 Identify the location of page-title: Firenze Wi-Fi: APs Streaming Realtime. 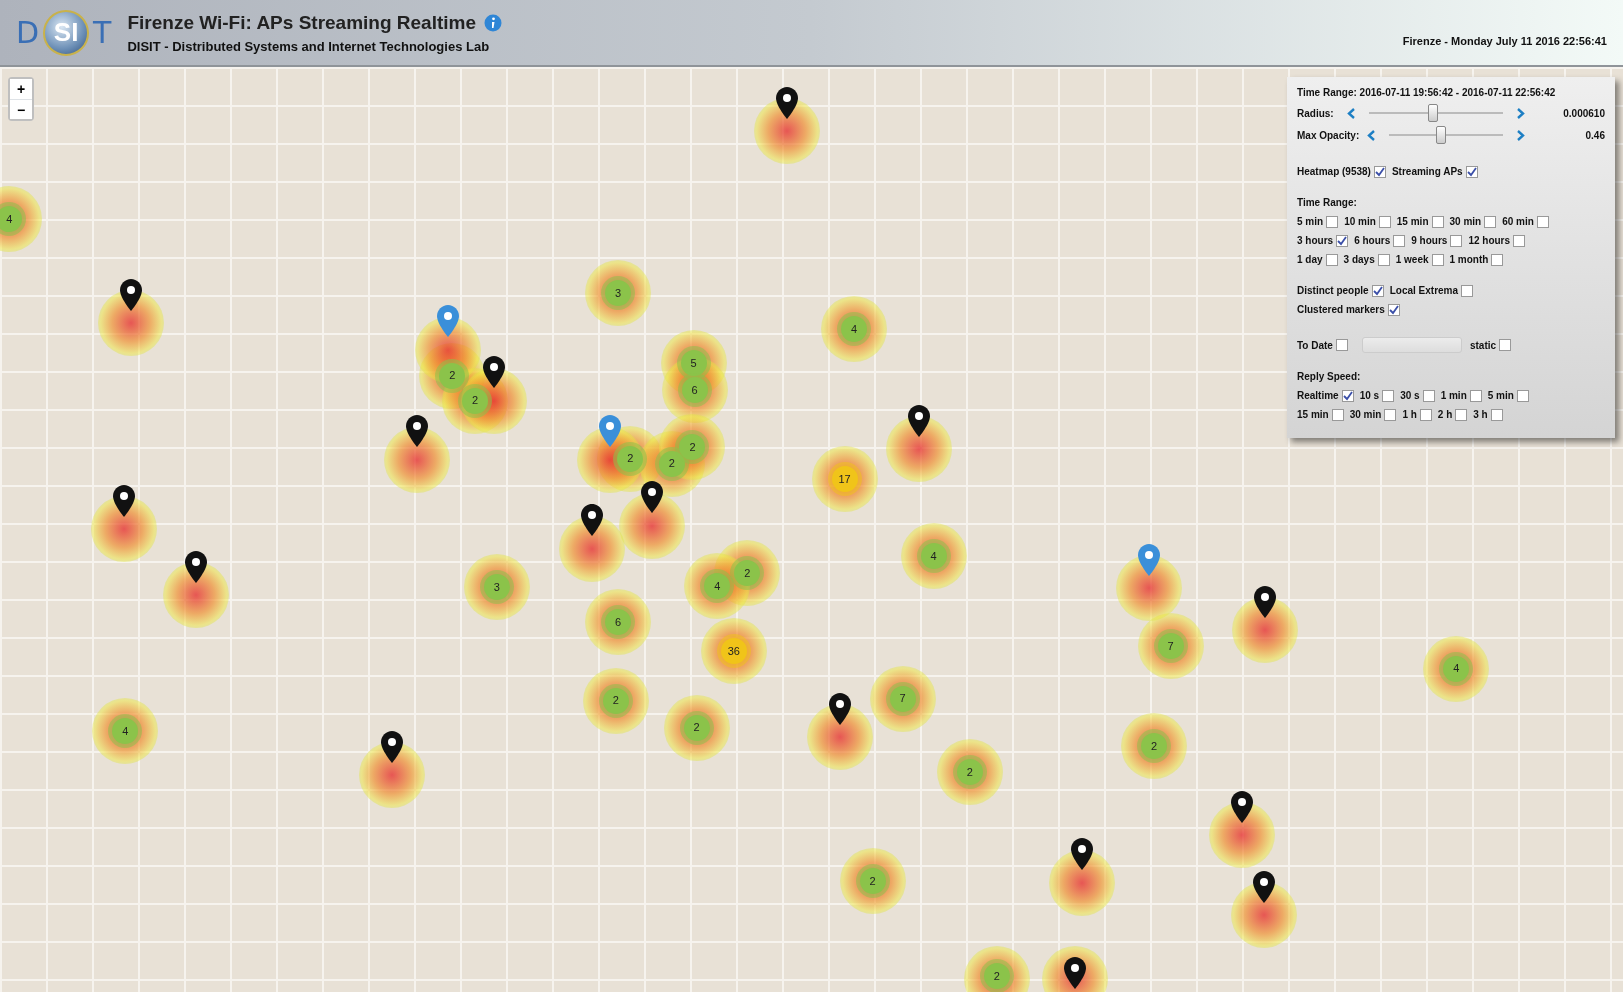
(302, 22).